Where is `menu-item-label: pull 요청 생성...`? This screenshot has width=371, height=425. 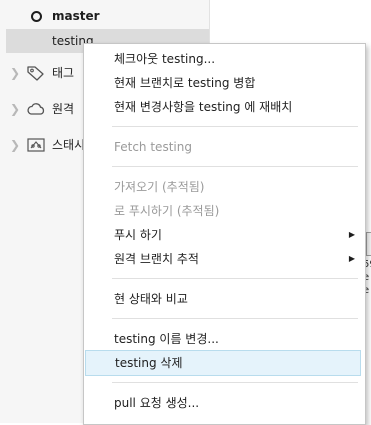
menu-item-label: pull 요청 생성... is located at coordinates (157, 403).